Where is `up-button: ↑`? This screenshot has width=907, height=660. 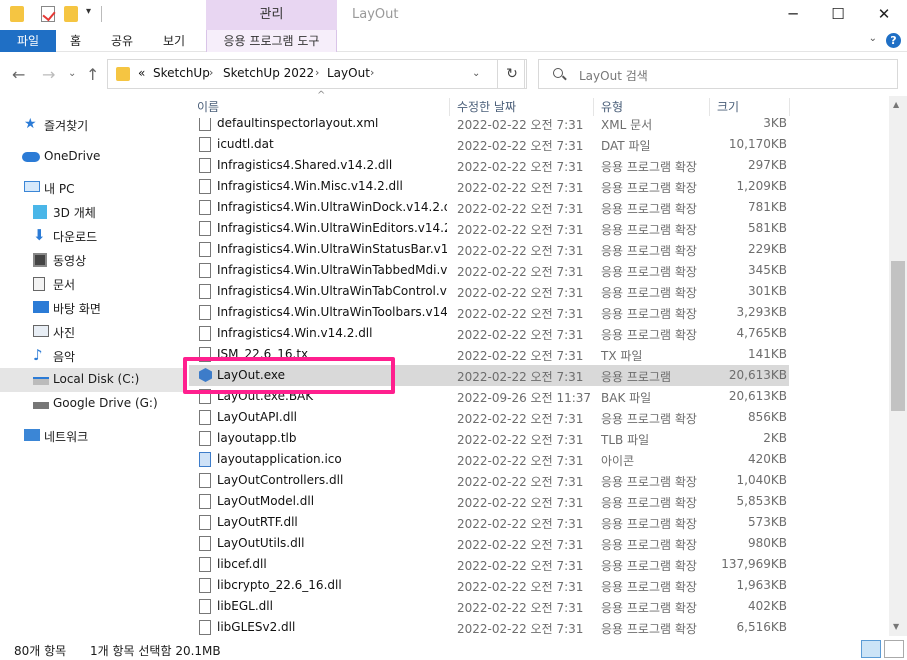
up-button: ↑ is located at coordinates (92, 74).